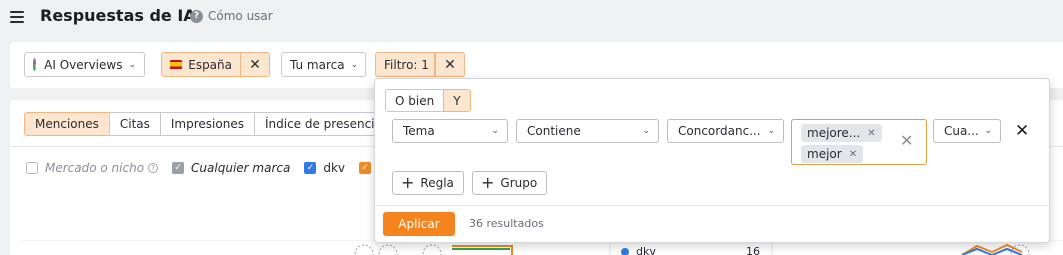  Describe the element at coordinates (67, 124) in the screenshot. I see `tab-menciones: Menciones` at that location.